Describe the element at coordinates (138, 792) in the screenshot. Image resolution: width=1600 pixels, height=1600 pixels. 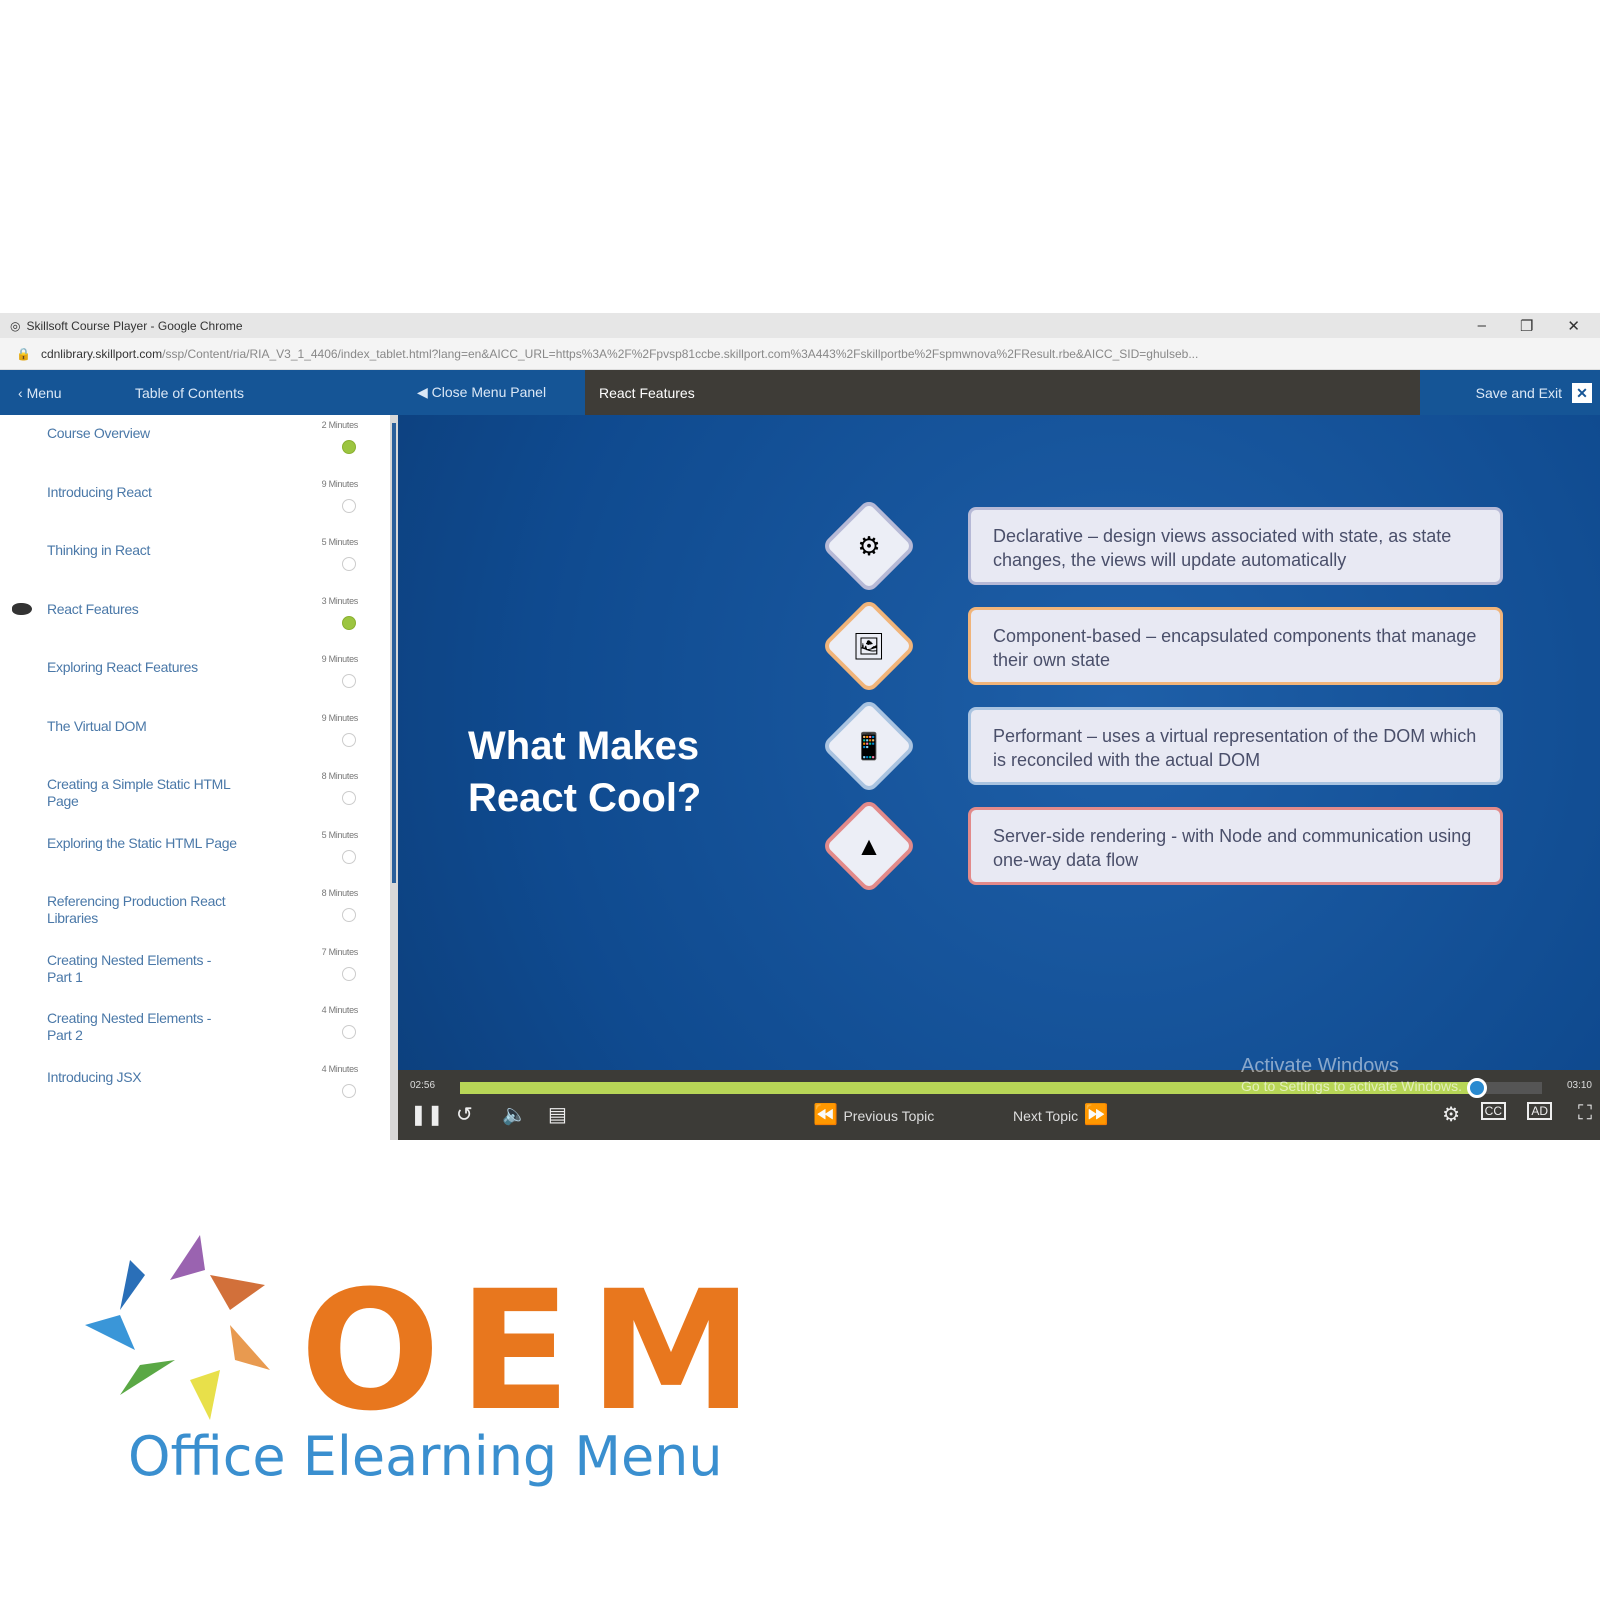
I see `toc-item-title: Creating a Simple Static HTML Page` at that location.